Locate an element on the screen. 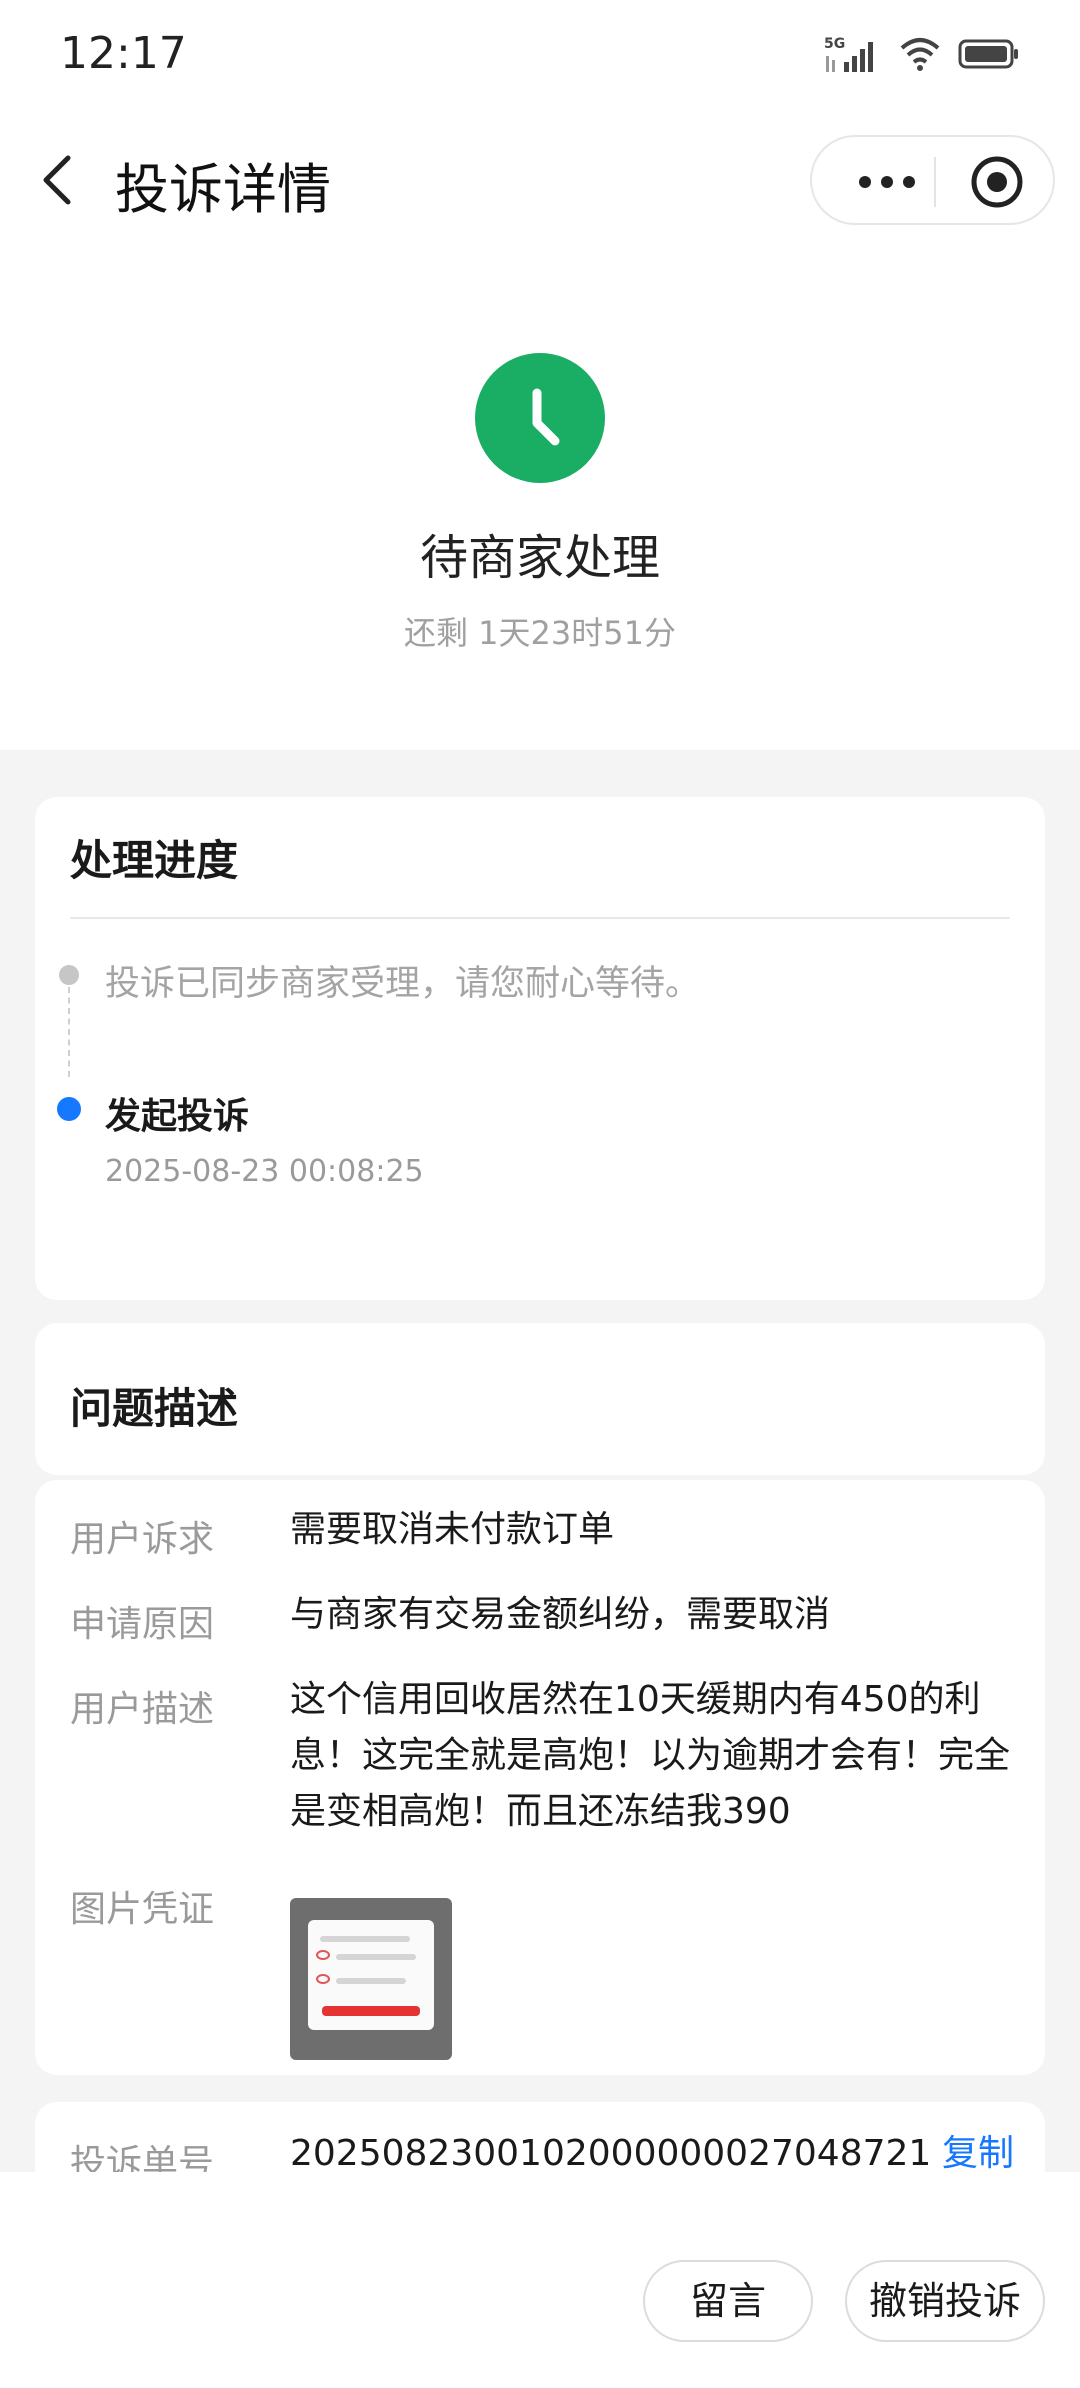 The image size is (1080, 2388). timeline-line is located at coordinates (69, 1032).